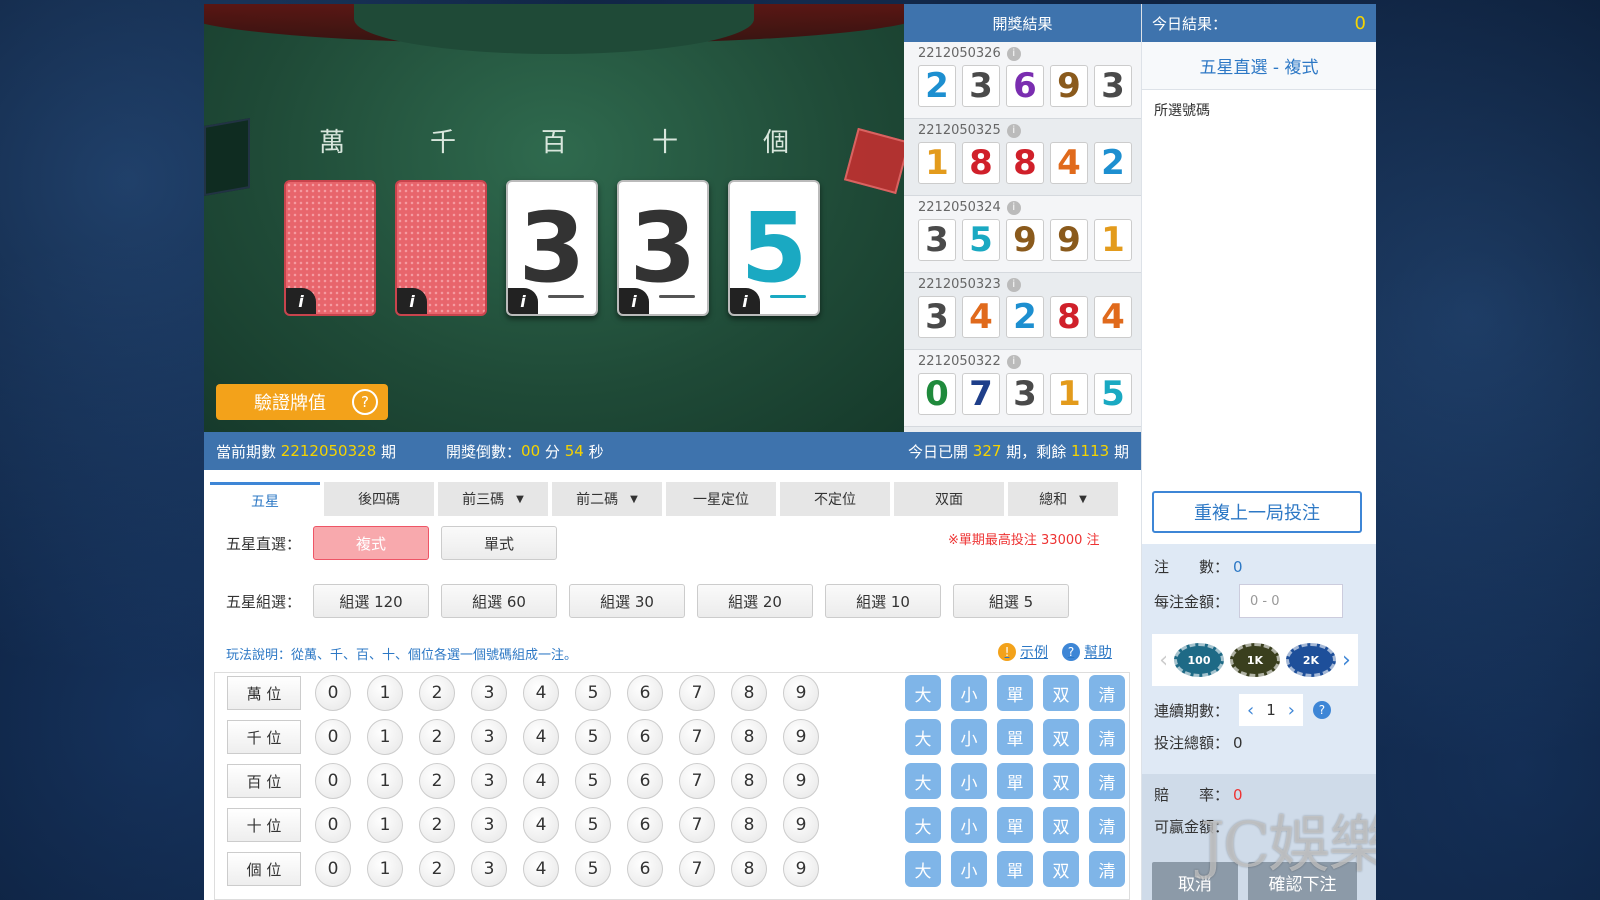 Image resolution: width=1600 pixels, height=900 pixels. I want to click on play-tab: 後四碼, so click(379, 499).